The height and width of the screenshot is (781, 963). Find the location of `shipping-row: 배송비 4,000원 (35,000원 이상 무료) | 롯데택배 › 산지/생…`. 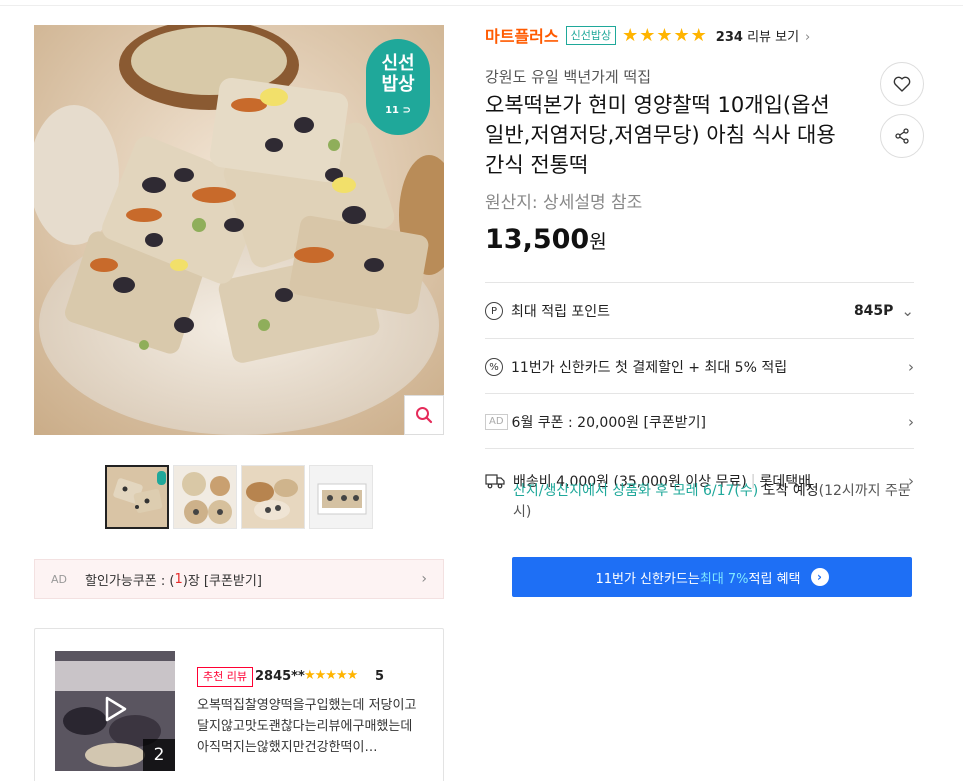

shipping-row: 배송비 4,000원 (35,000원 이상 무료) | 롯데택배 › 산지/생… is located at coordinates (699, 498).